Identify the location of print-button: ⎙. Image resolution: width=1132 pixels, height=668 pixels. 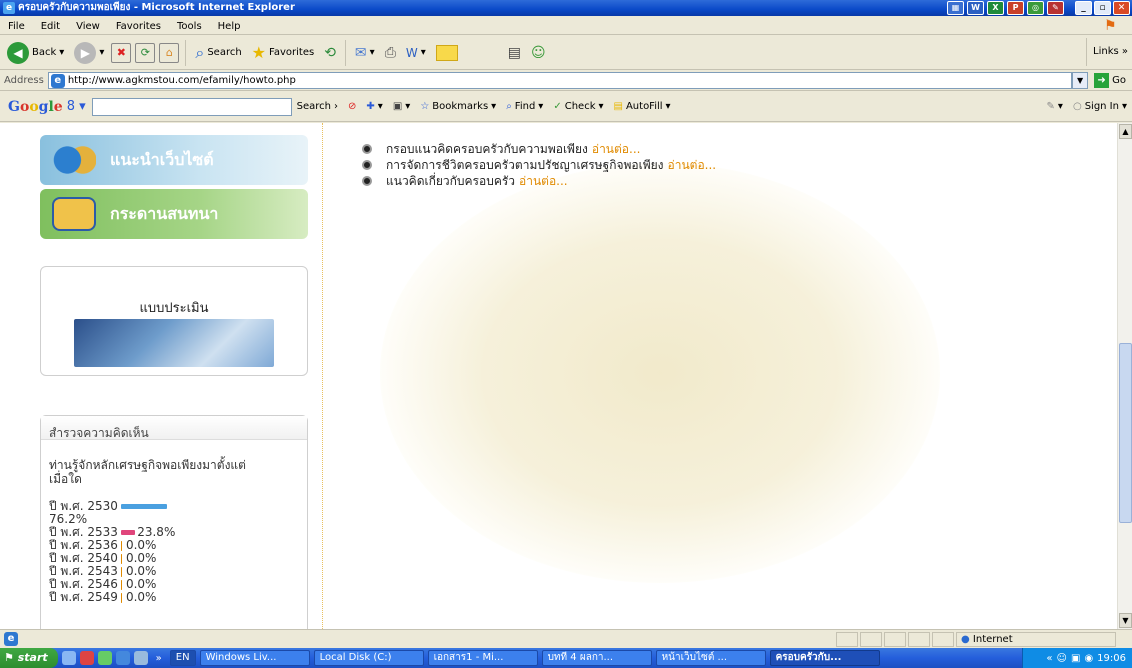
(390, 53).